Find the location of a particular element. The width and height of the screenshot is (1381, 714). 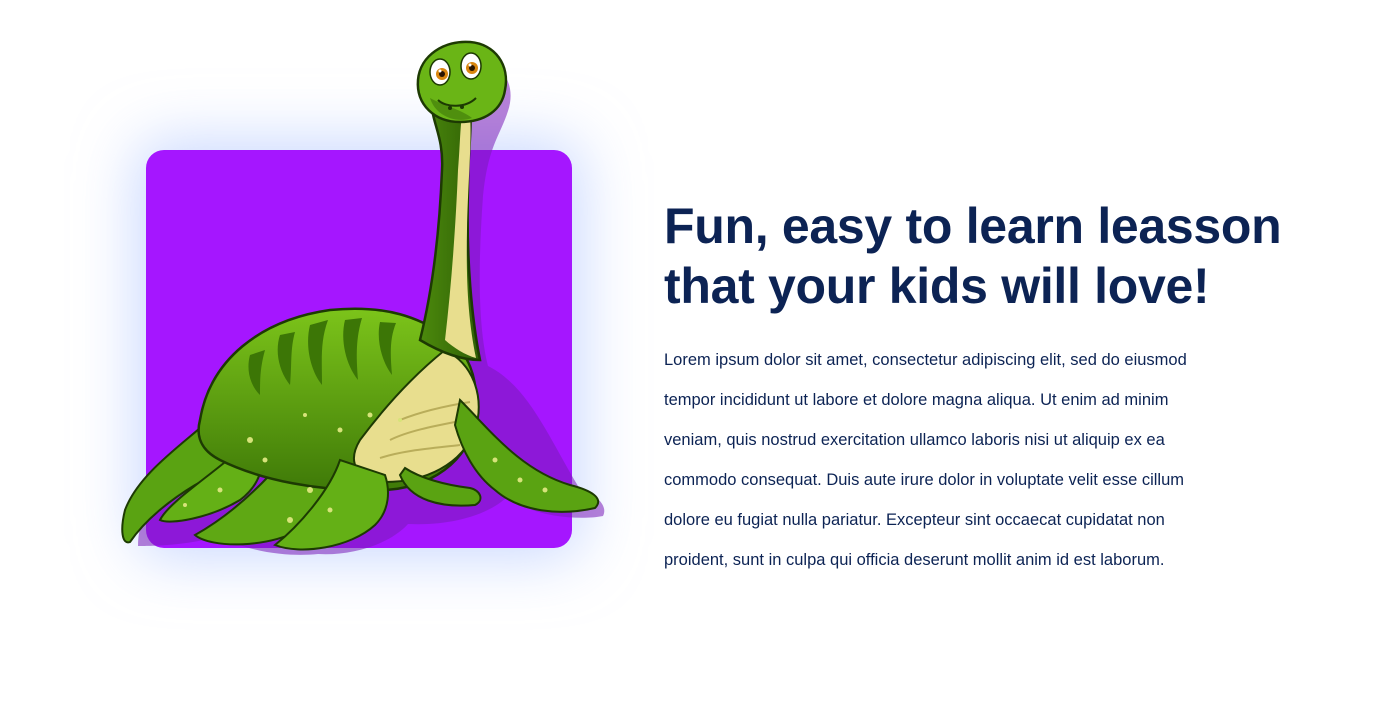

heading-line-1: Fun, easy to learn leasson is located at coordinates (973, 226).